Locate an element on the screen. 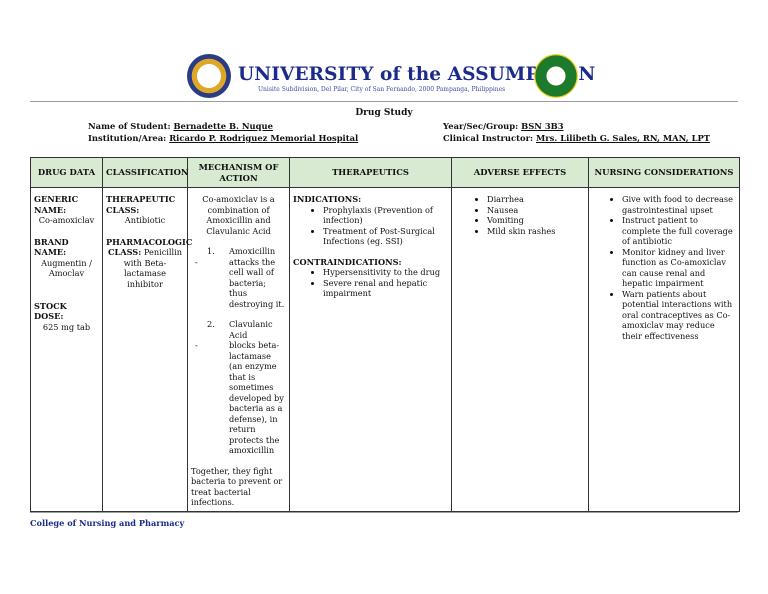 The height and width of the screenshot is (594, 768). step-title: Amoxicillin is located at coordinates (252, 251).